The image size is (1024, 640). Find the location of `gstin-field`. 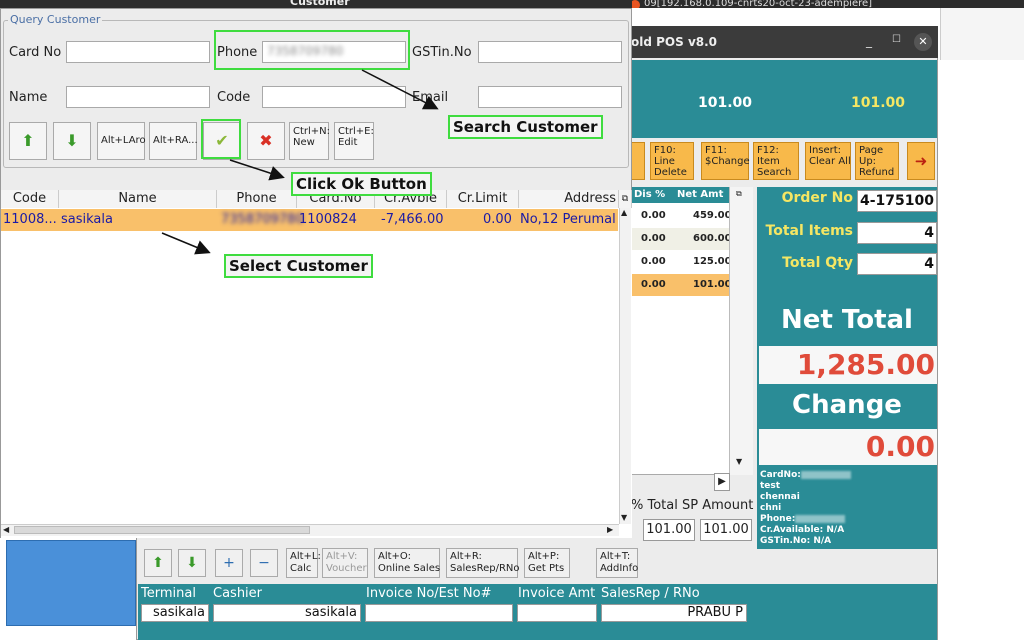

gstin-field is located at coordinates (550, 52).